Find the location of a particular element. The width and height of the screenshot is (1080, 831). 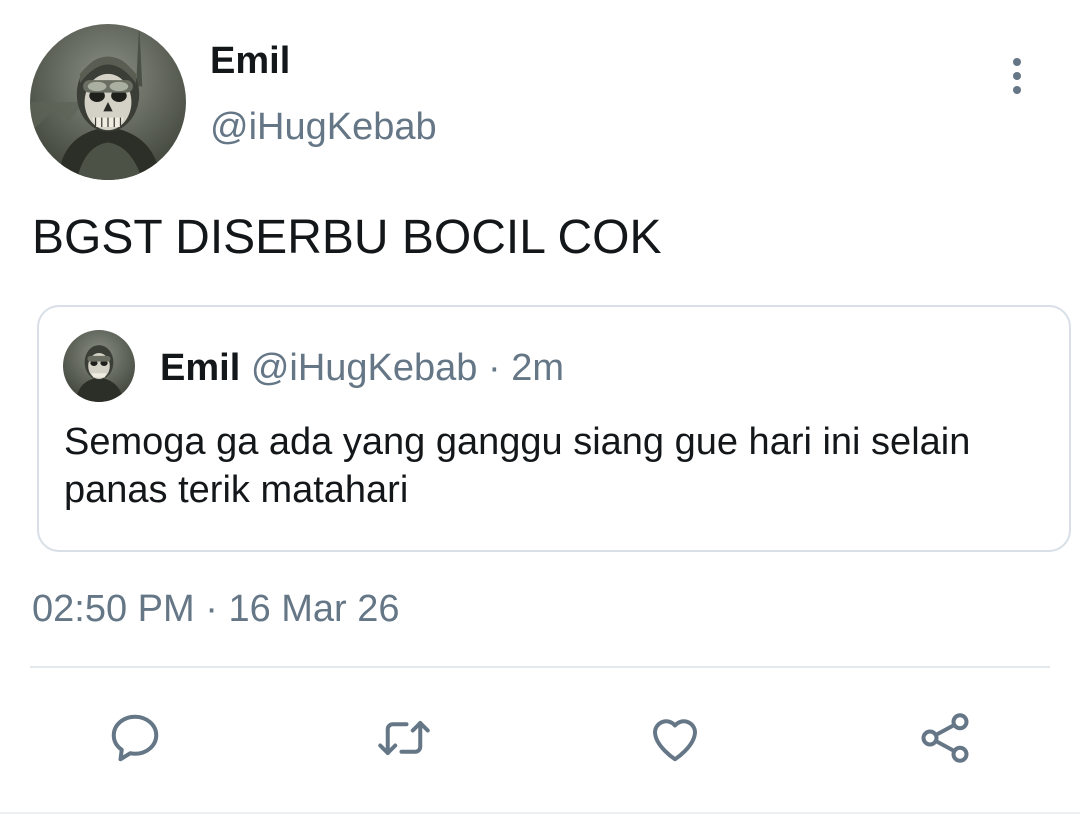

reply-icon is located at coordinates (135, 738).